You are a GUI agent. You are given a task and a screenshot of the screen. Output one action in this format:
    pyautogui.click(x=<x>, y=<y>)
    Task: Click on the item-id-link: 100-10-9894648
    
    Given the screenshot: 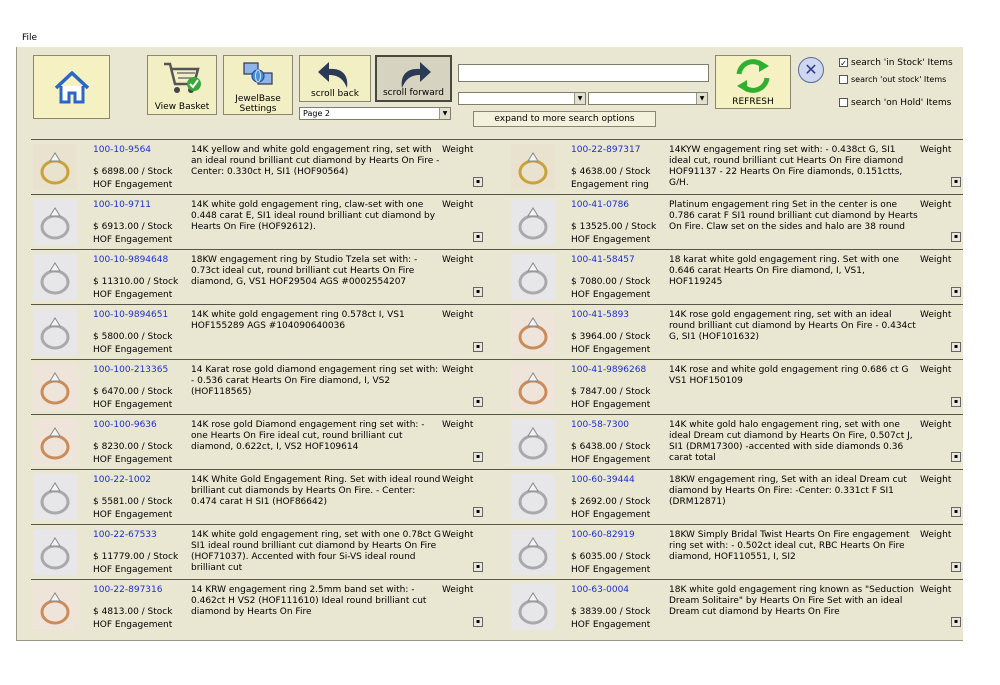 What is the action you would take?
    pyautogui.click(x=130, y=260)
    